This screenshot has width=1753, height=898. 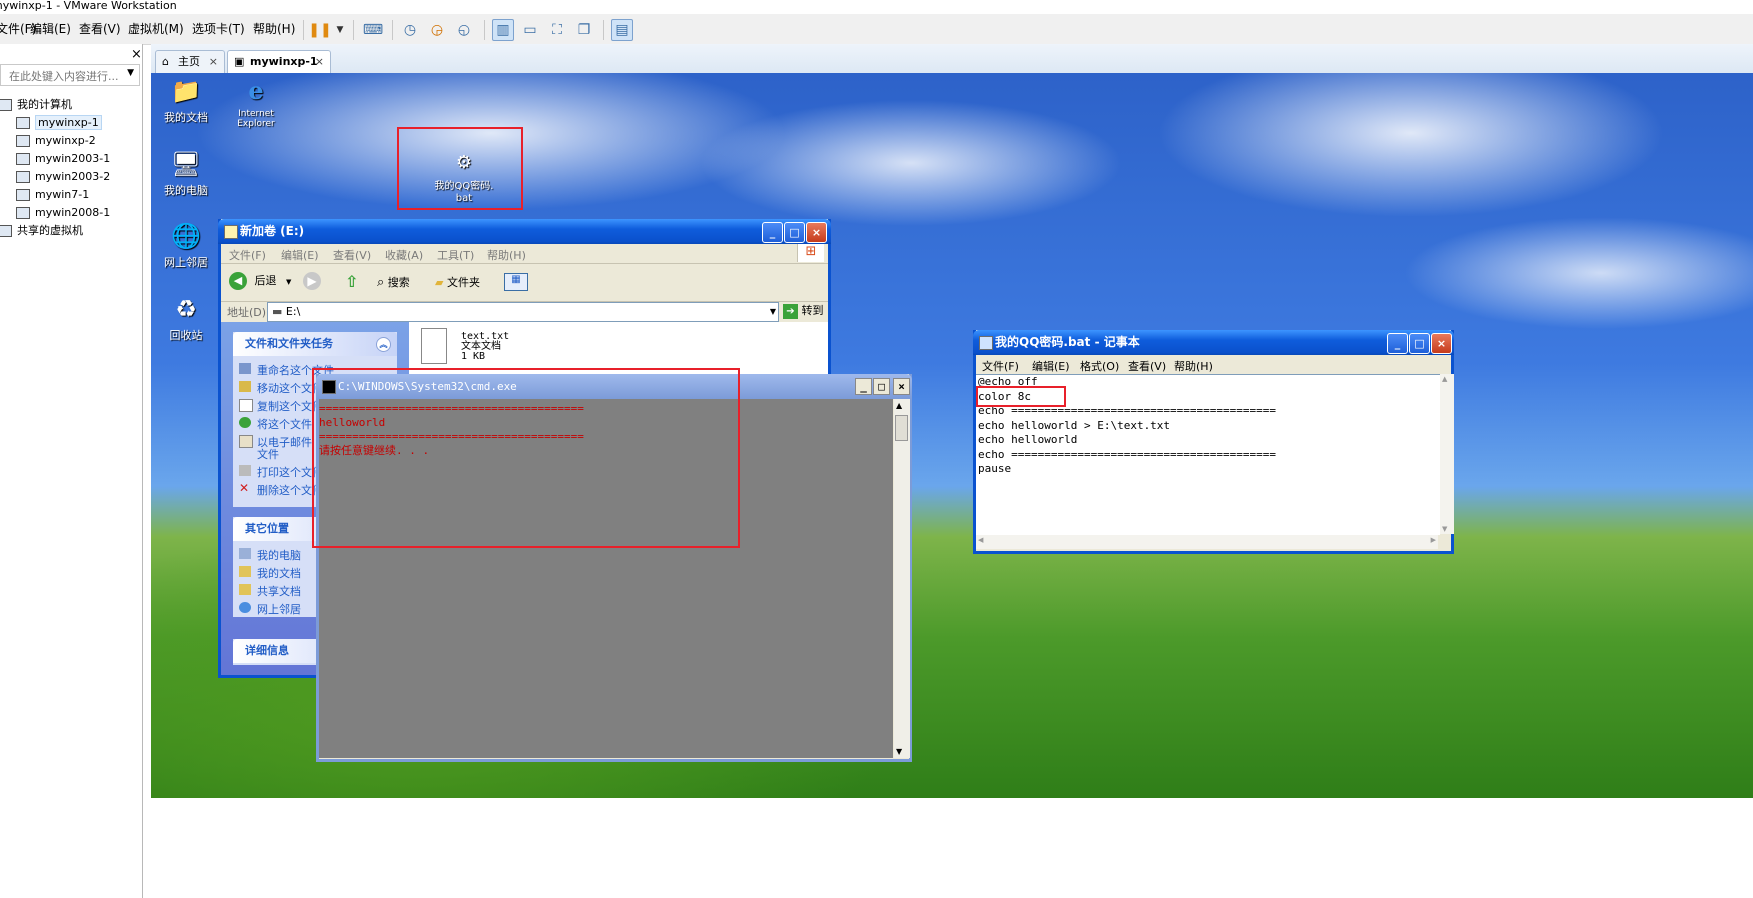 What do you see at coordinates (59, 122) in the screenshot?
I see `tree-item-mywinxp-1: mywinxp-1` at bounding box center [59, 122].